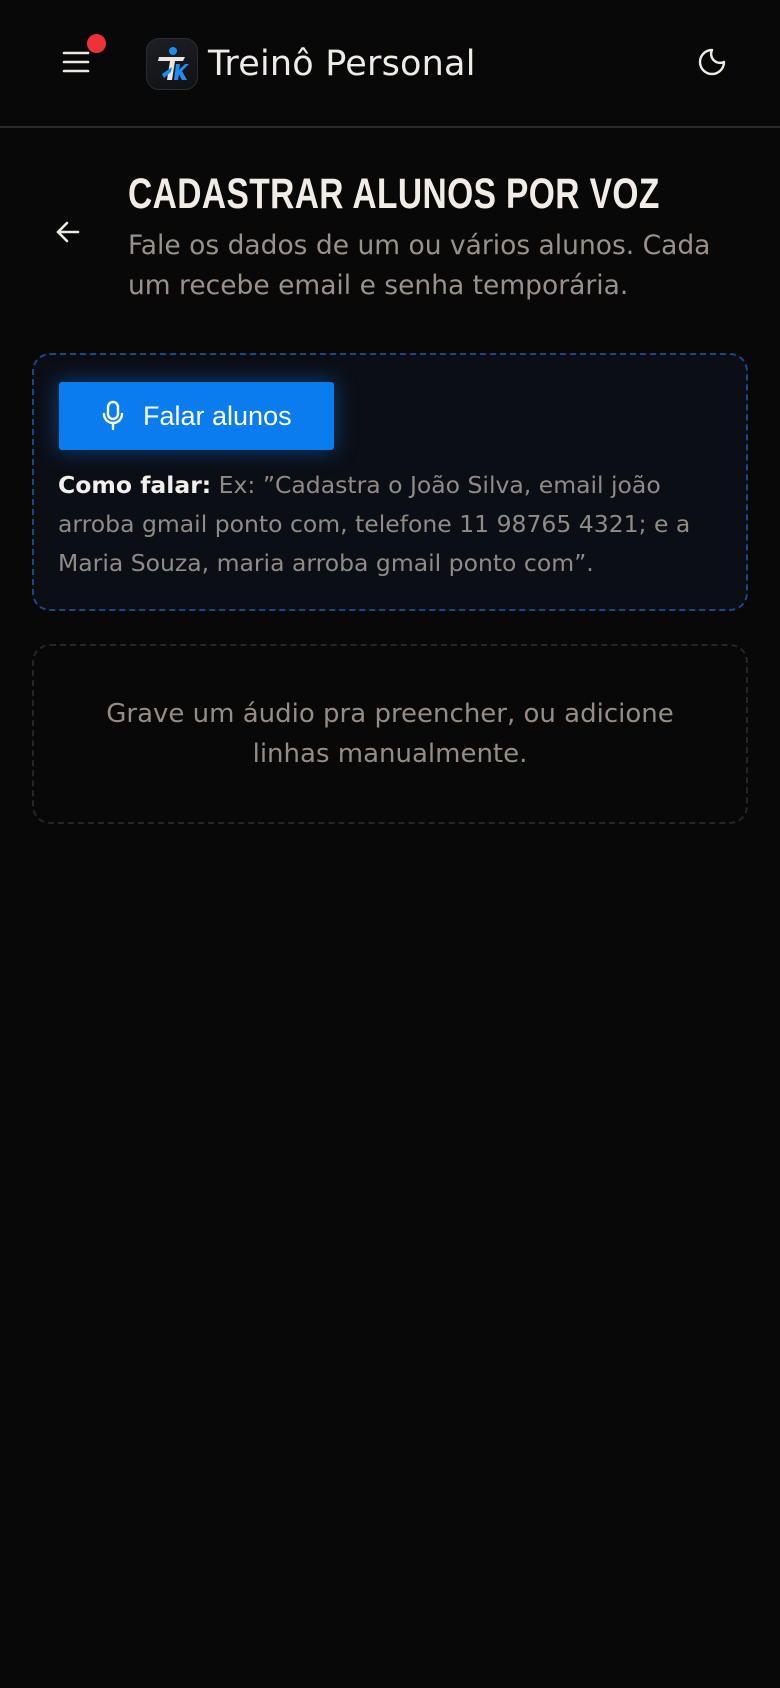  Describe the element at coordinates (135, 485) in the screenshot. I see `hint-label: Como falar:` at that location.